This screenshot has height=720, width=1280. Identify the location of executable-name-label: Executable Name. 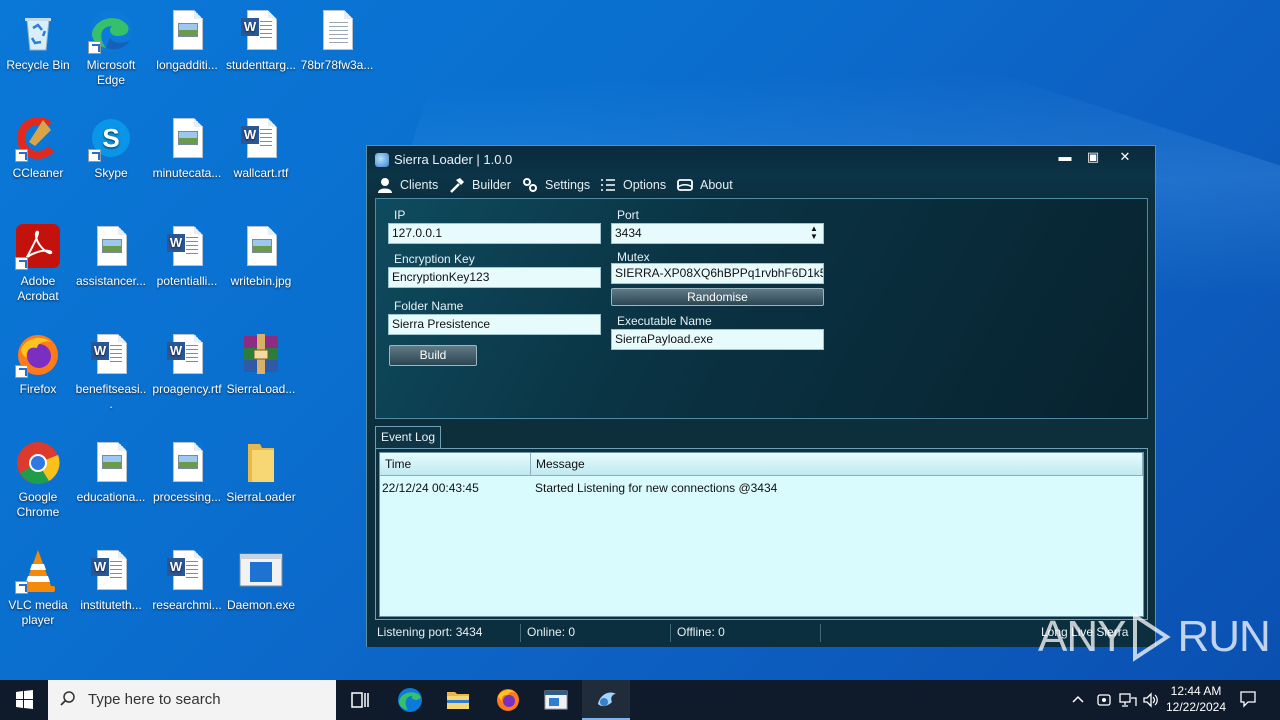
(664, 321).